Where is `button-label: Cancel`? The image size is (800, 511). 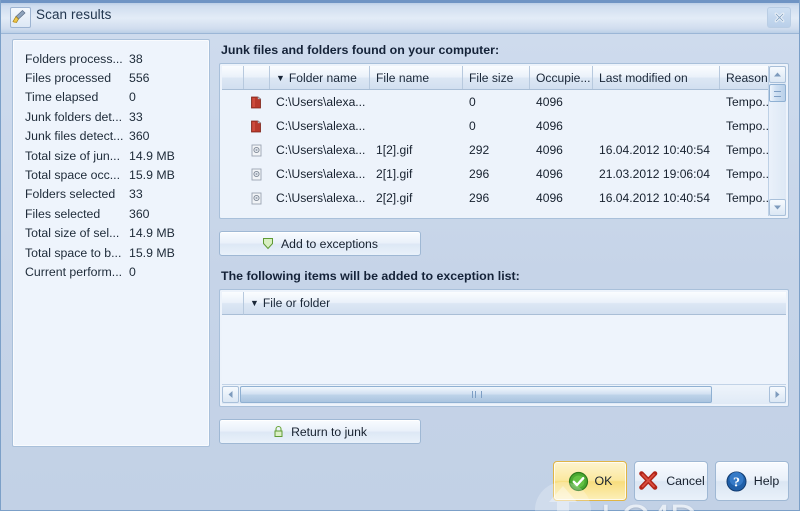 button-label: Cancel is located at coordinates (685, 481).